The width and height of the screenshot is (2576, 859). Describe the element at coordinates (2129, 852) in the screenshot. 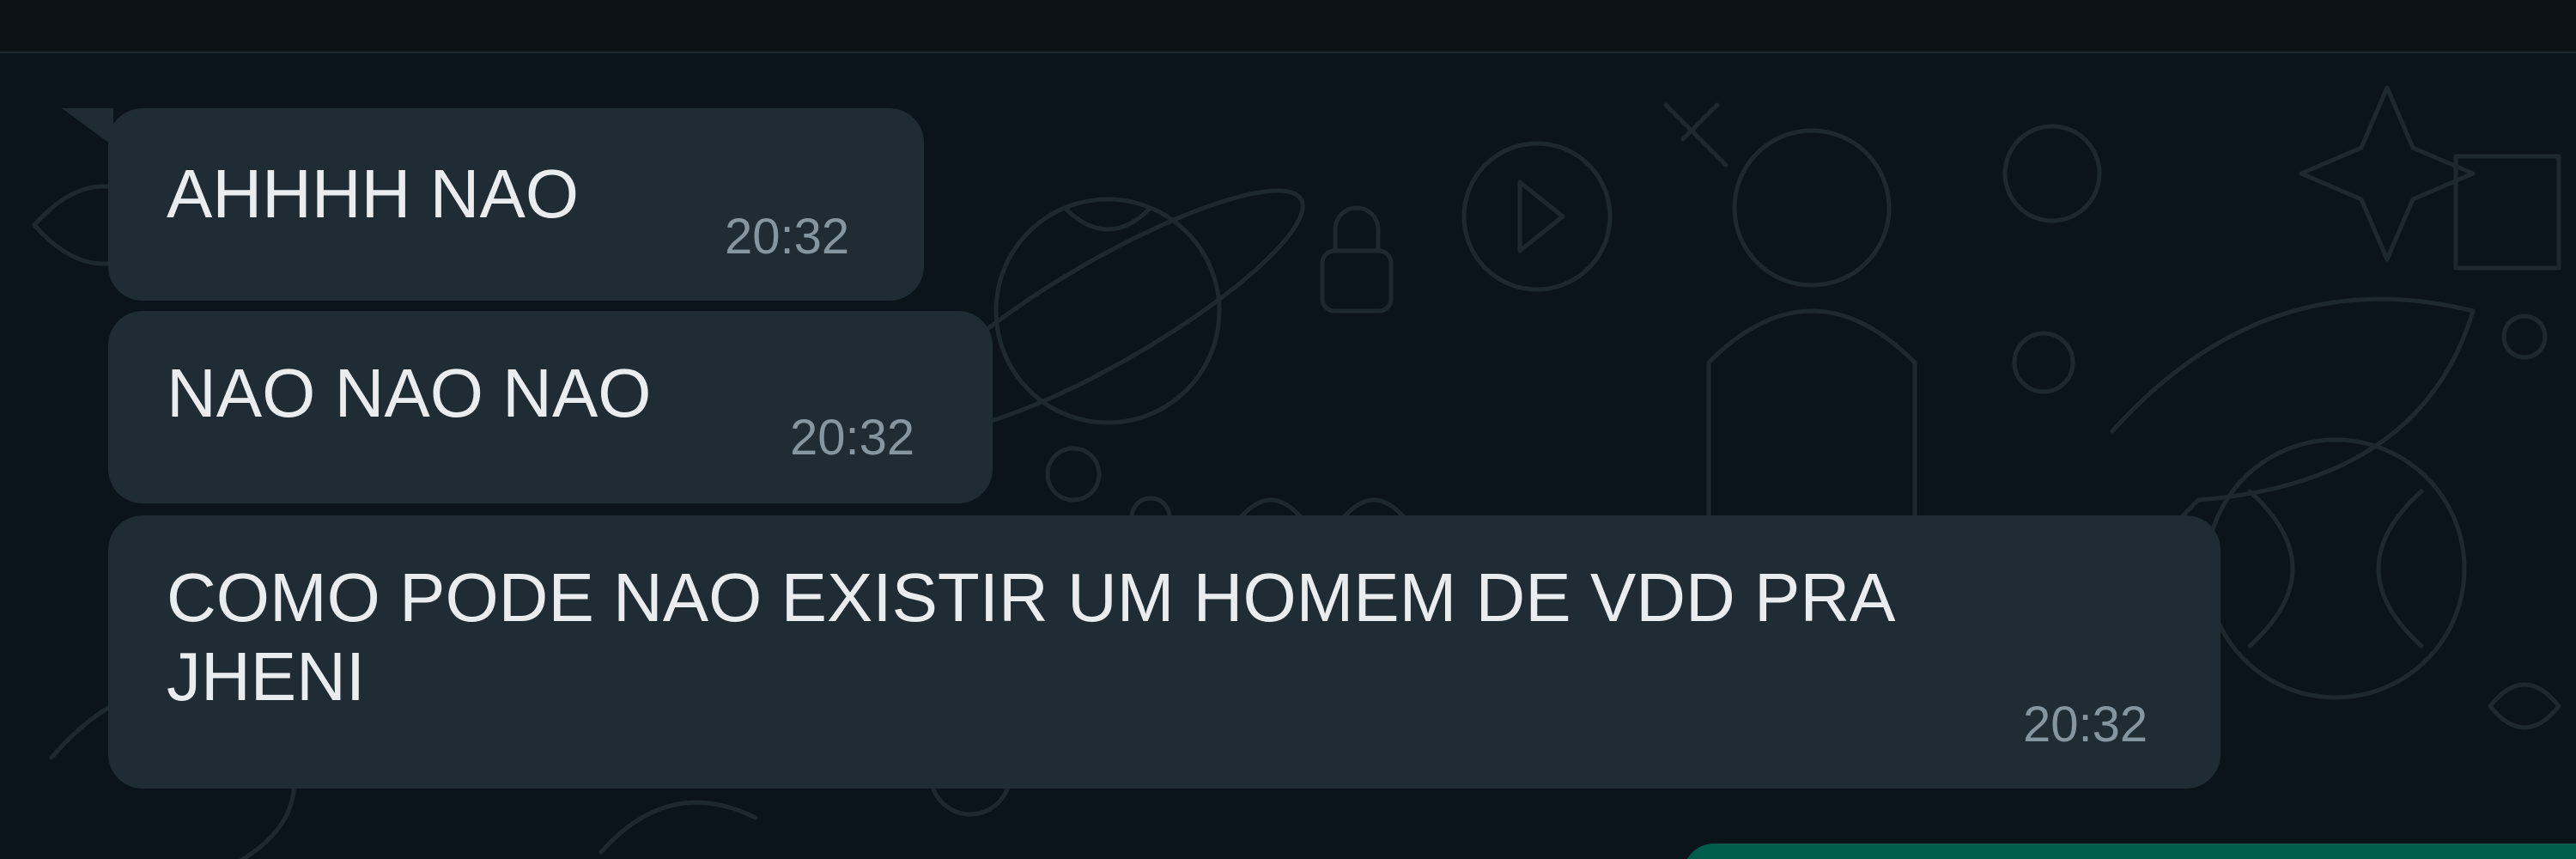

I see `outgoing-message-bubble` at that location.